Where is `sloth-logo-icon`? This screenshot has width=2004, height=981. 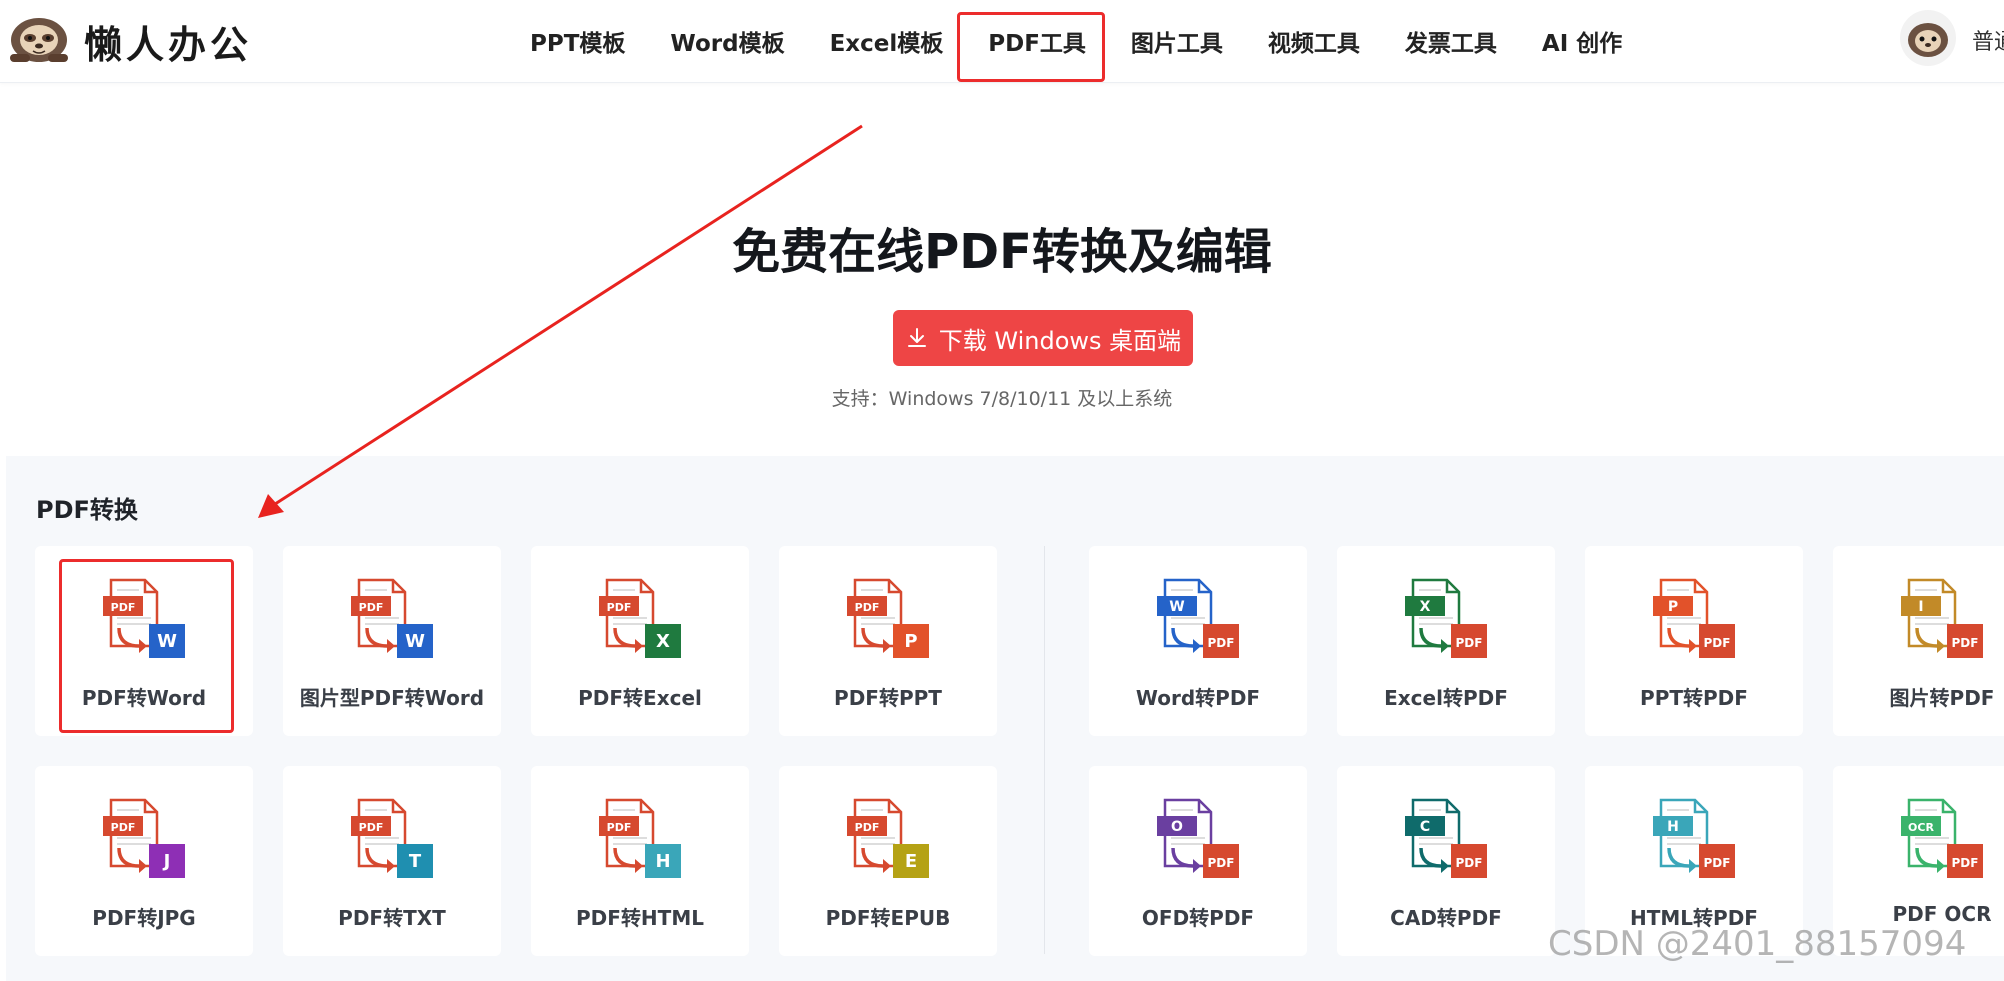 sloth-logo-icon is located at coordinates (39, 38).